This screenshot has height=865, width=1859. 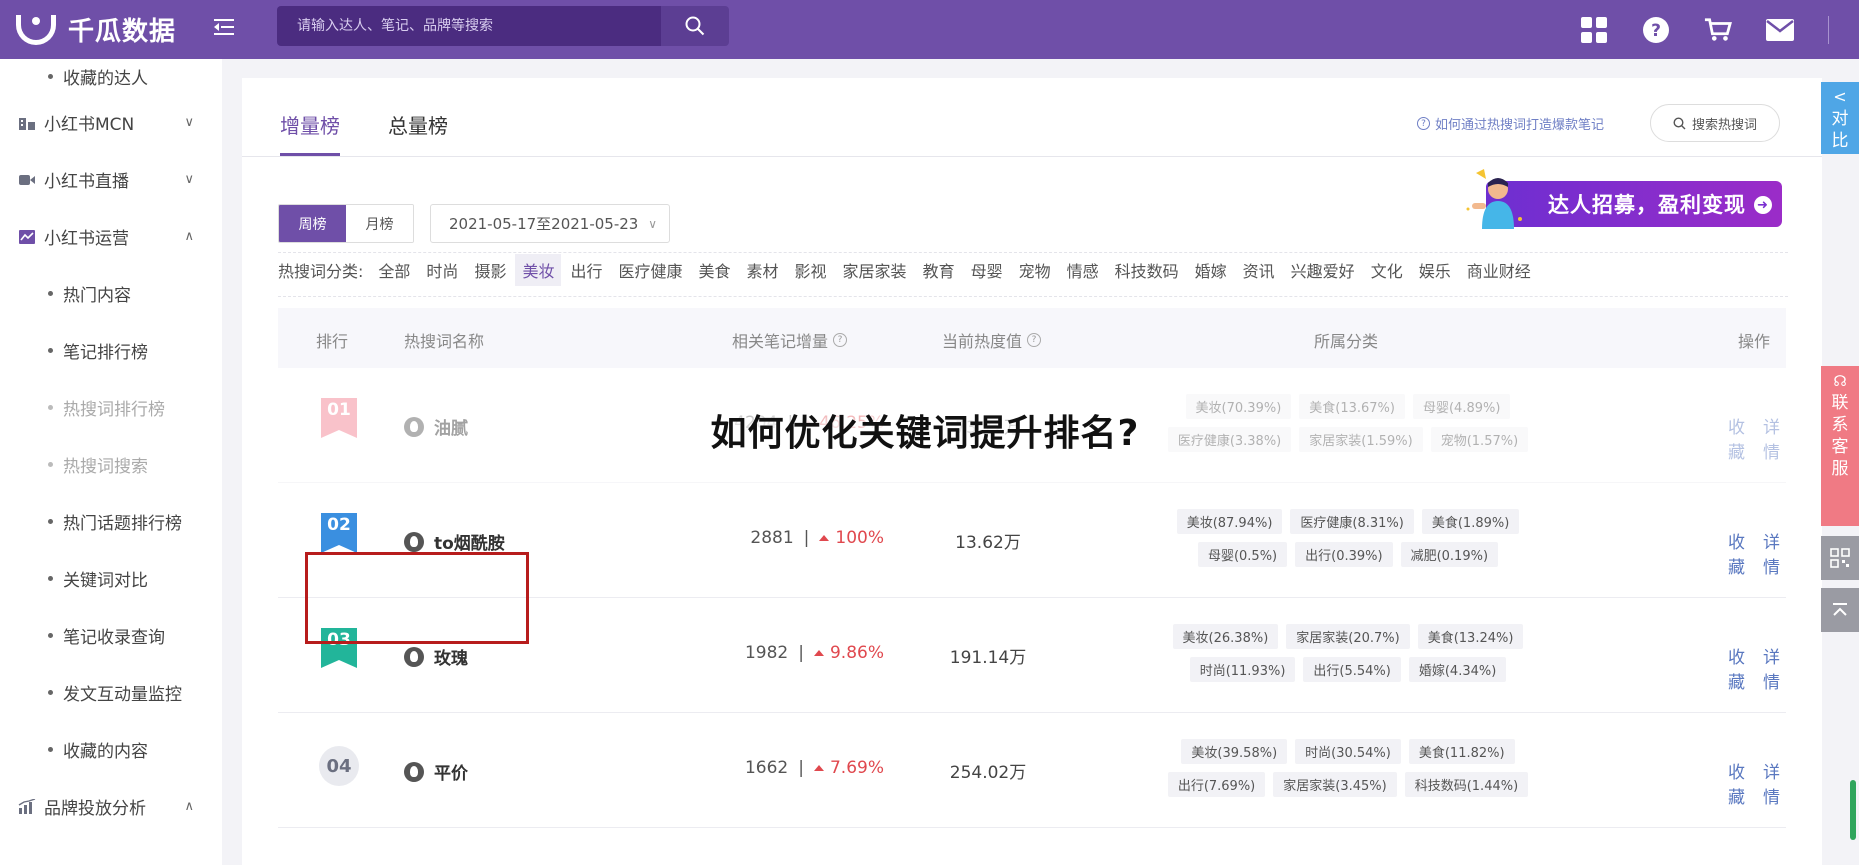 I want to click on sidebar-item-label: 热门话题排行榜, so click(x=122, y=524).